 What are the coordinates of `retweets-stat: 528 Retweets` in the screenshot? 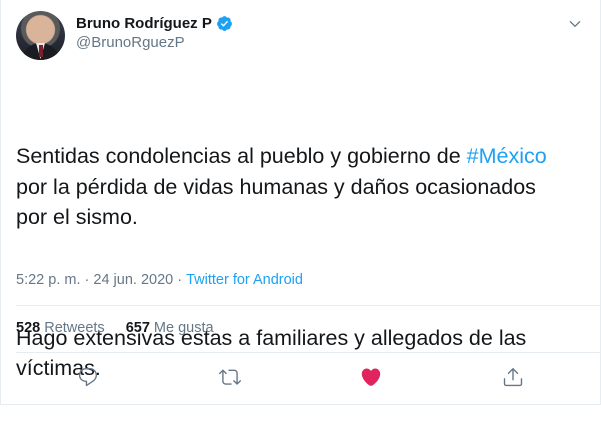 It's located at (60, 328).